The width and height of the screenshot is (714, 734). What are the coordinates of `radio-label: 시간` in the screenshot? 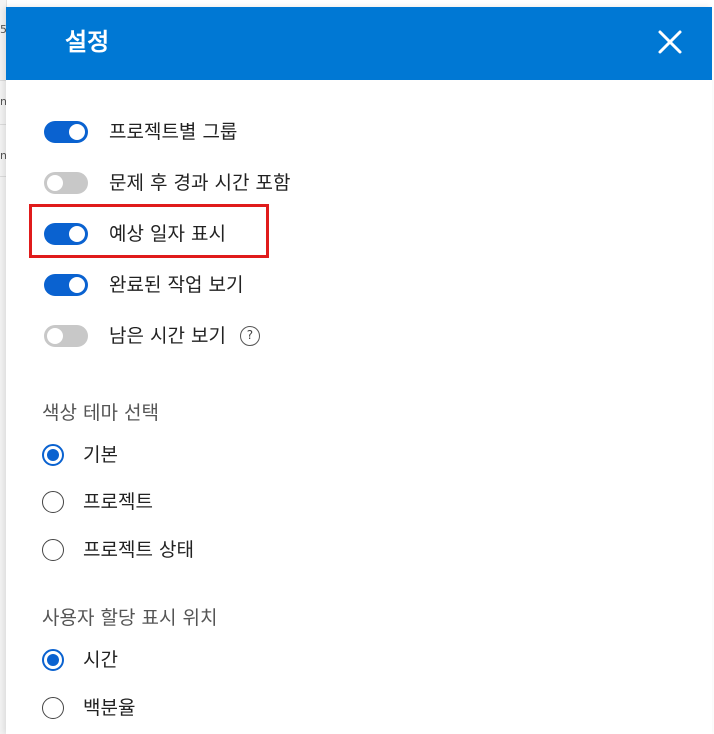 It's located at (100, 660).